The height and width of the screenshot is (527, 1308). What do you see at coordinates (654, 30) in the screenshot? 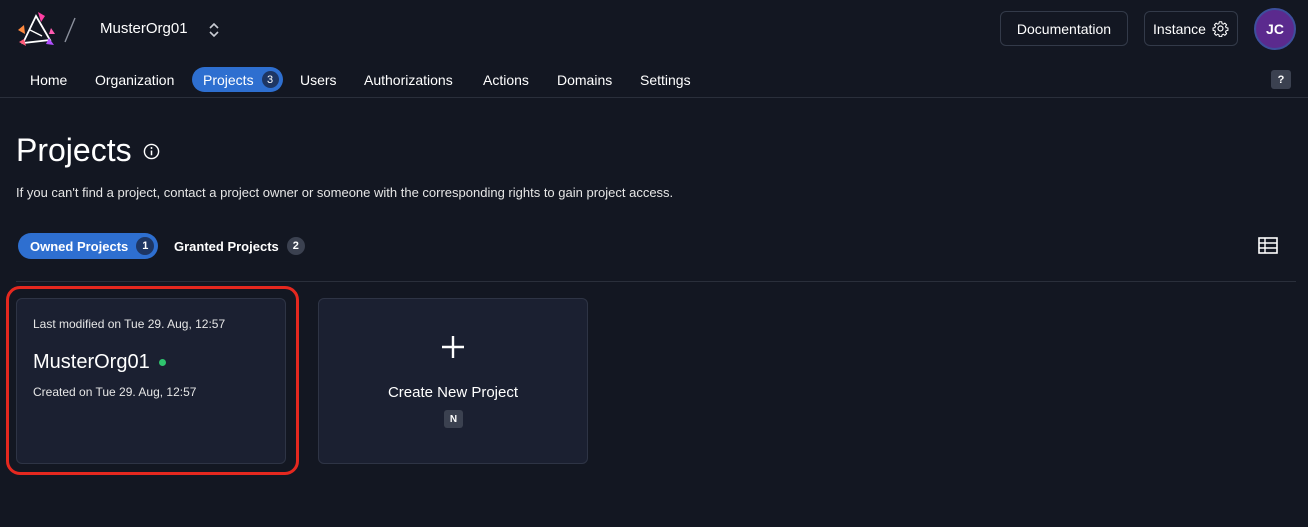
I see `top-bar: MusterOrg01 Documentation Instance JC` at bounding box center [654, 30].